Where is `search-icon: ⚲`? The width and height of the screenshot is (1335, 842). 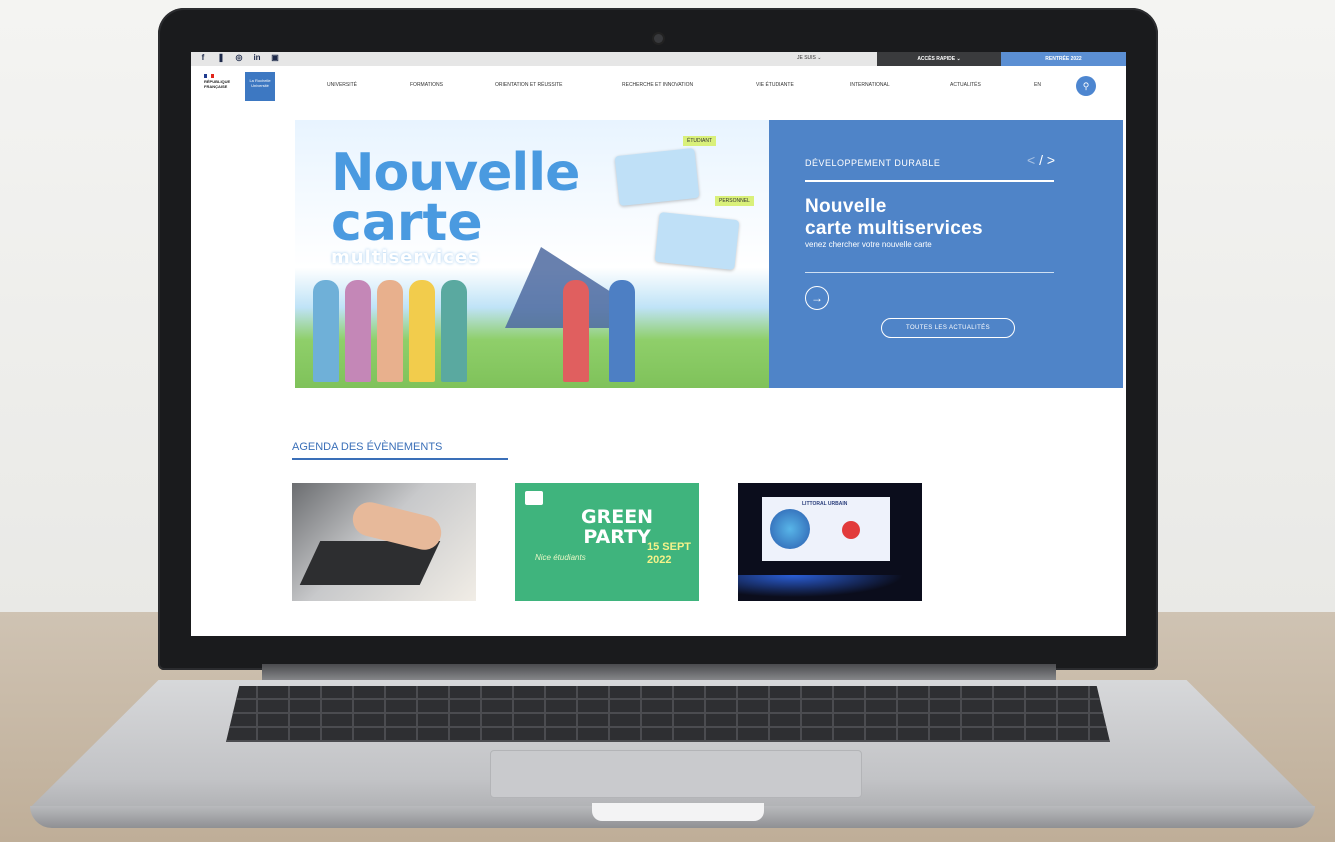
search-icon: ⚲ is located at coordinates (1086, 86).